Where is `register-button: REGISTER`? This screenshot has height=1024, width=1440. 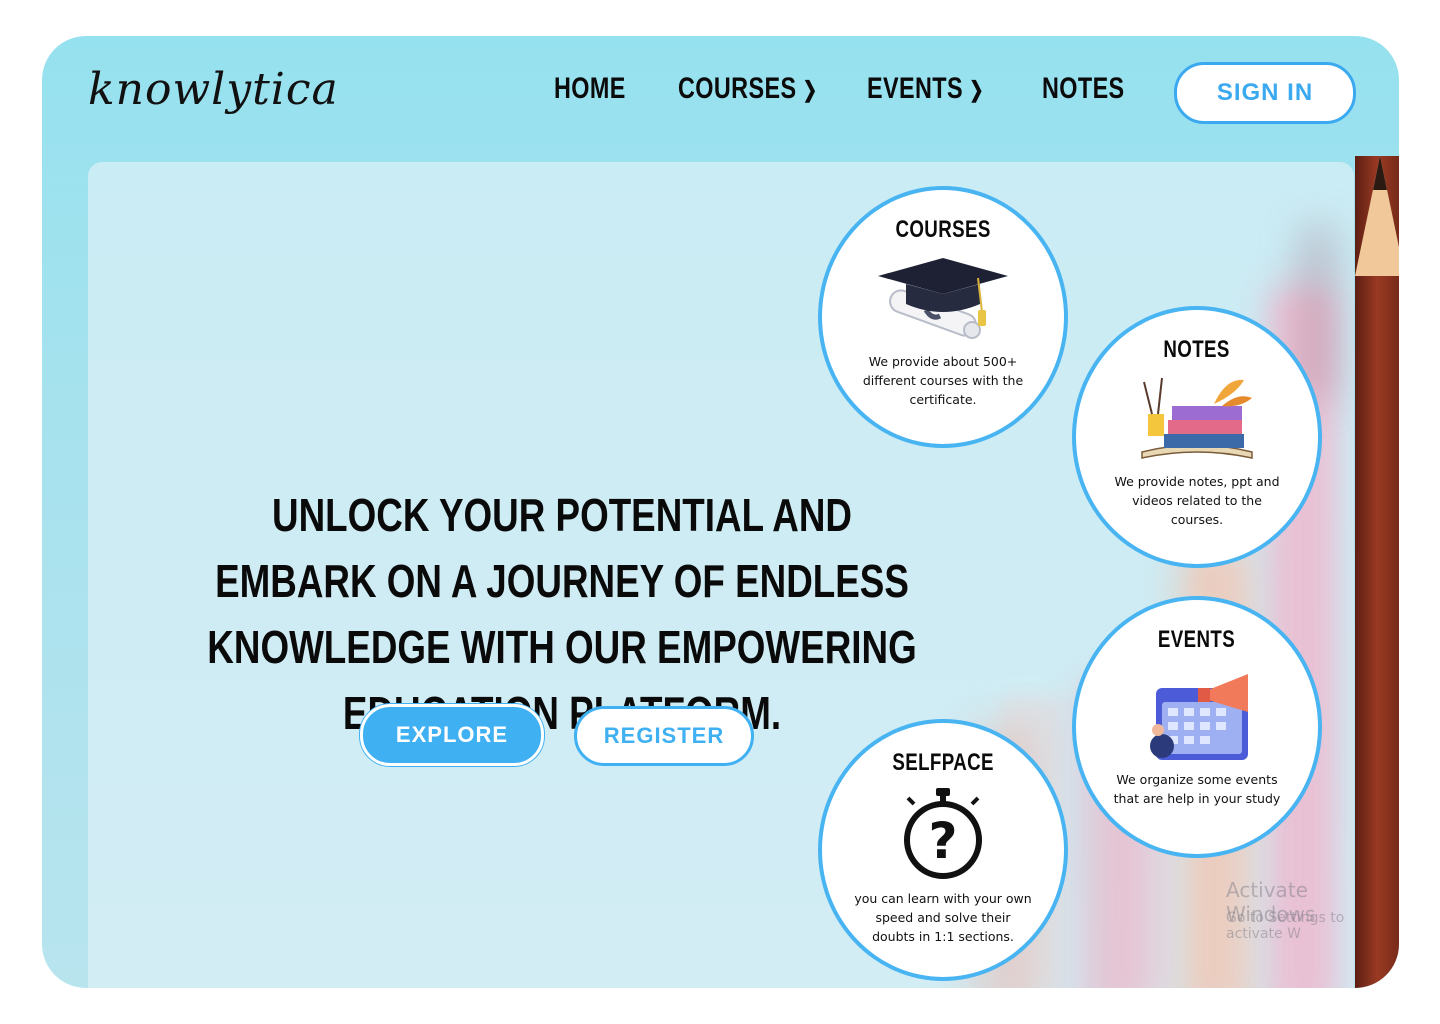
register-button: REGISTER is located at coordinates (664, 736).